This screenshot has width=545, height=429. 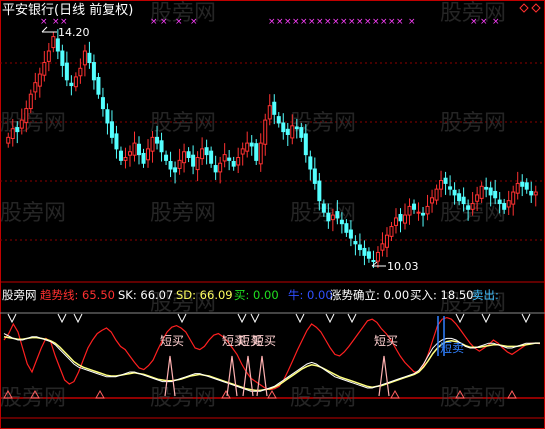 What do you see at coordinates (524, 8) in the screenshot?
I see `diamond-left-icon` at bounding box center [524, 8].